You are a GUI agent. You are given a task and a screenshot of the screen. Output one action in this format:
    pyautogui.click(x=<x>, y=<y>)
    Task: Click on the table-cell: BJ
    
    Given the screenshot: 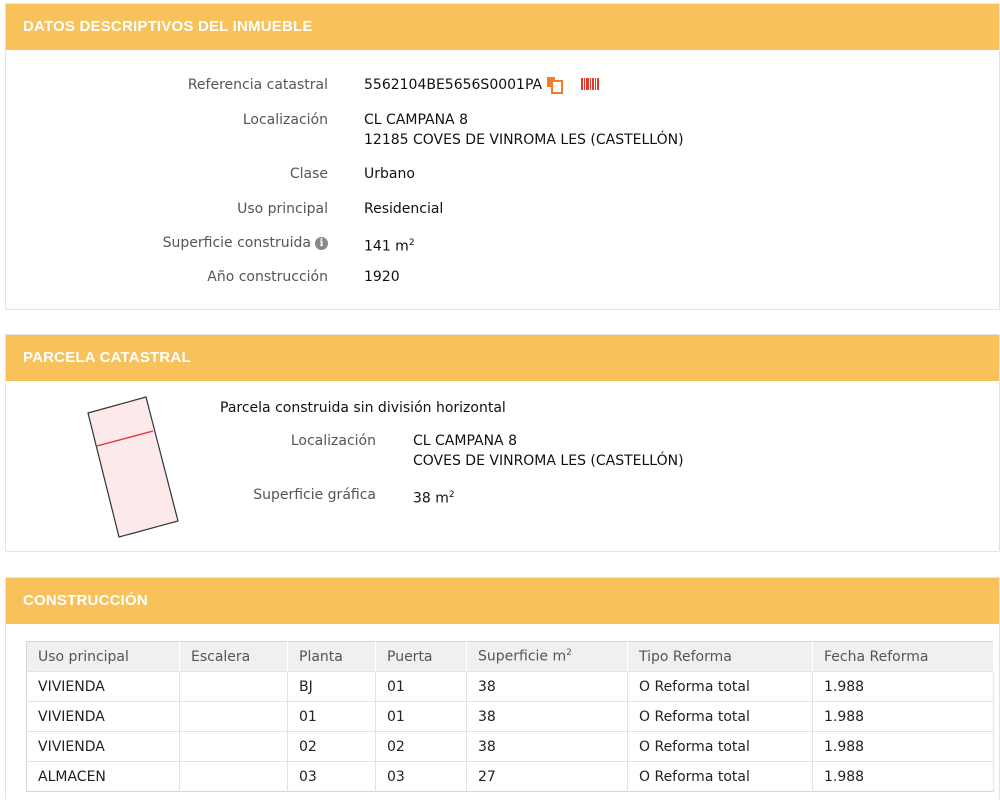 What is the action you would take?
    pyautogui.click(x=331, y=686)
    